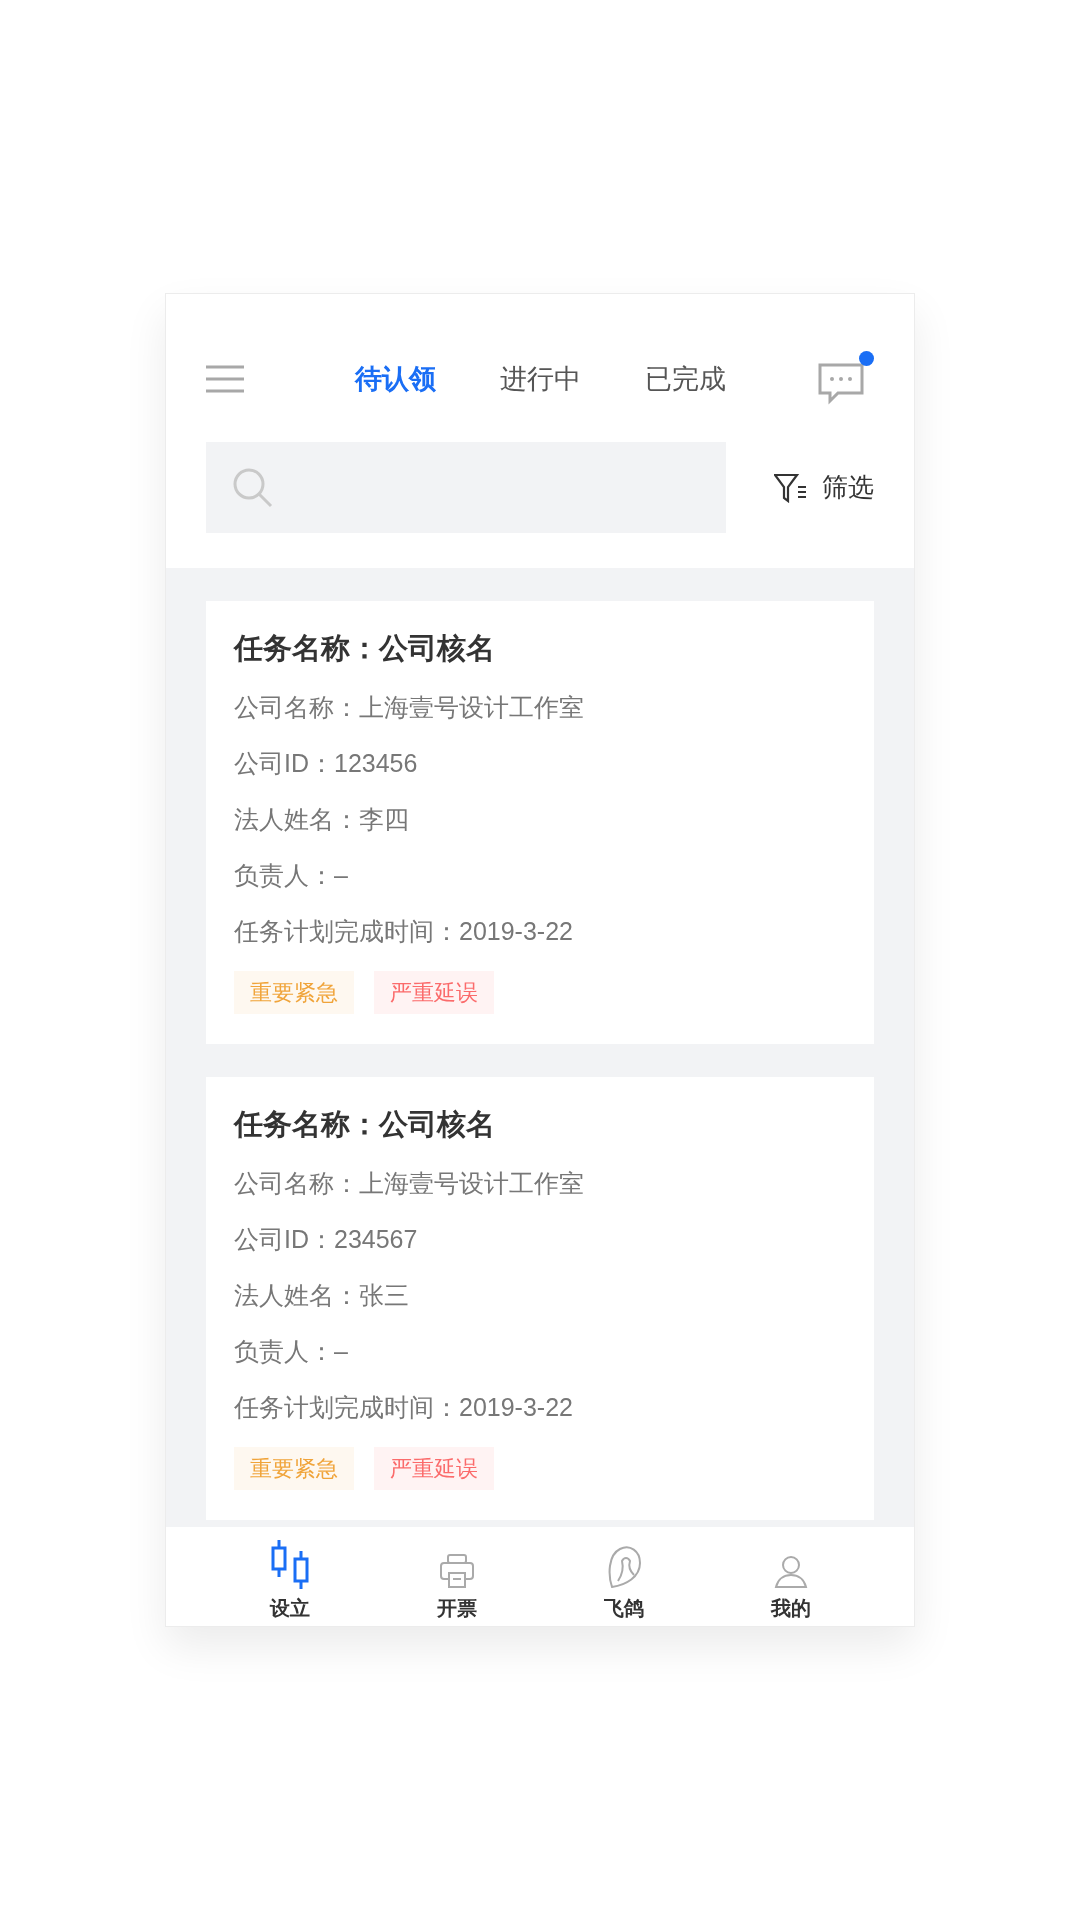 The height and width of the screenshot is (1920, 1080). I want to click on task-card: 任务名称：公司核名 公司名称：上海壹号设计工作室 公司ID：234567 法人姓名：张三 负责人：– 任务计划完成时间：2019-3-22 重要紧急 严重延误, so click(540, 1298).